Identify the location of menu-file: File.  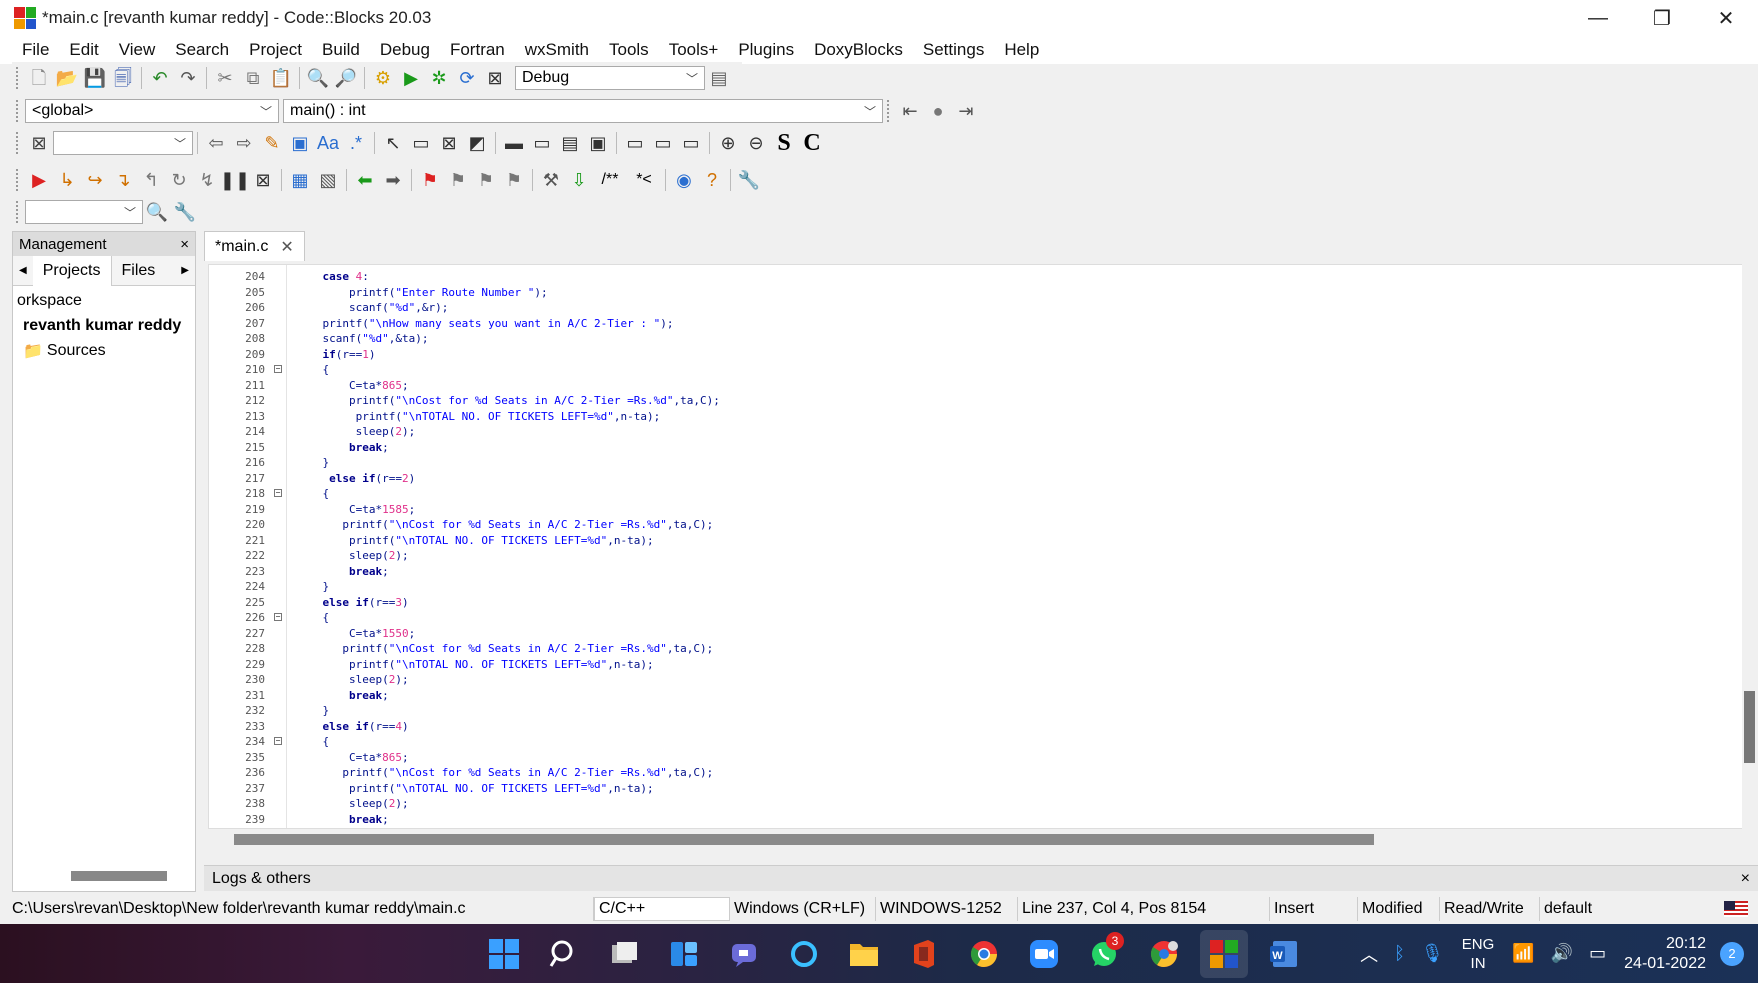
(35, 50).